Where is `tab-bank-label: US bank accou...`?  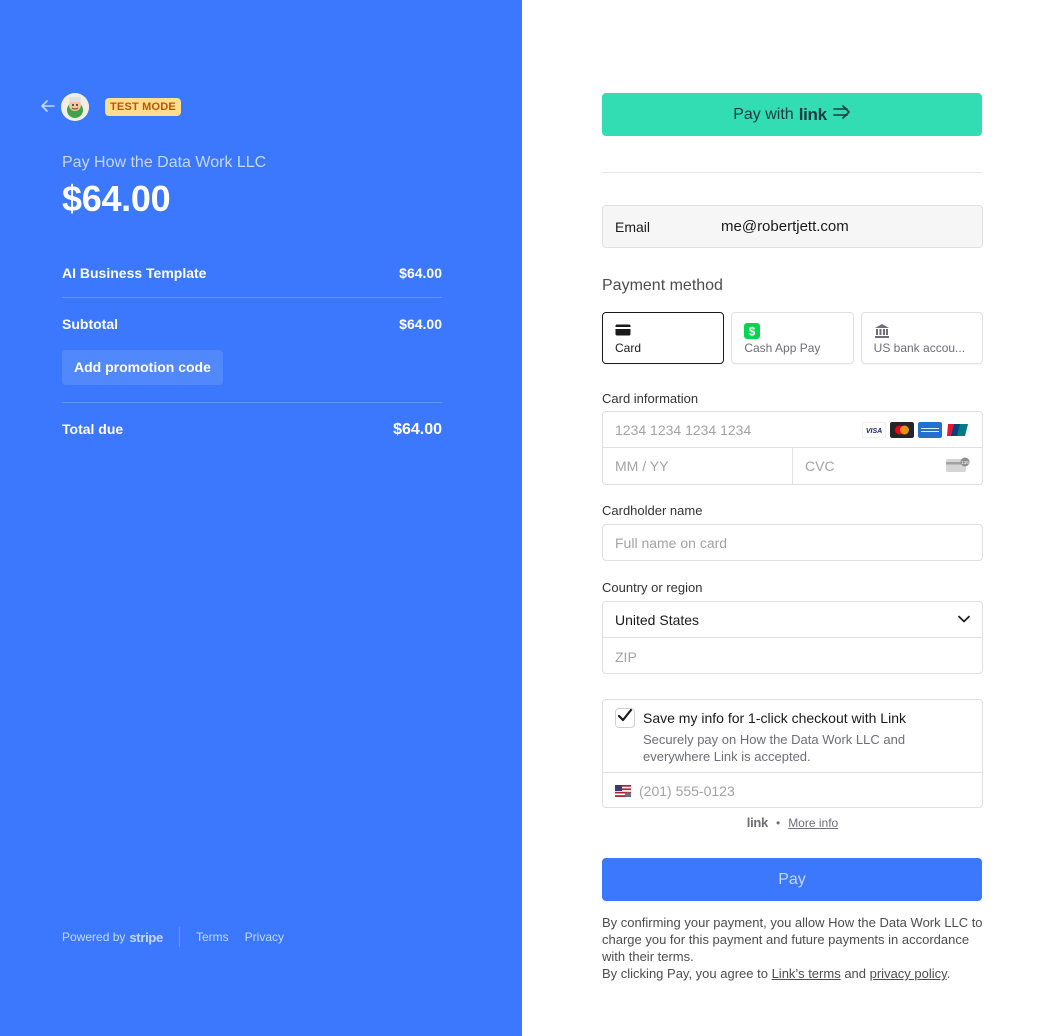 tab-bank-label: US bank accou... is located at coordinates (919, 348).